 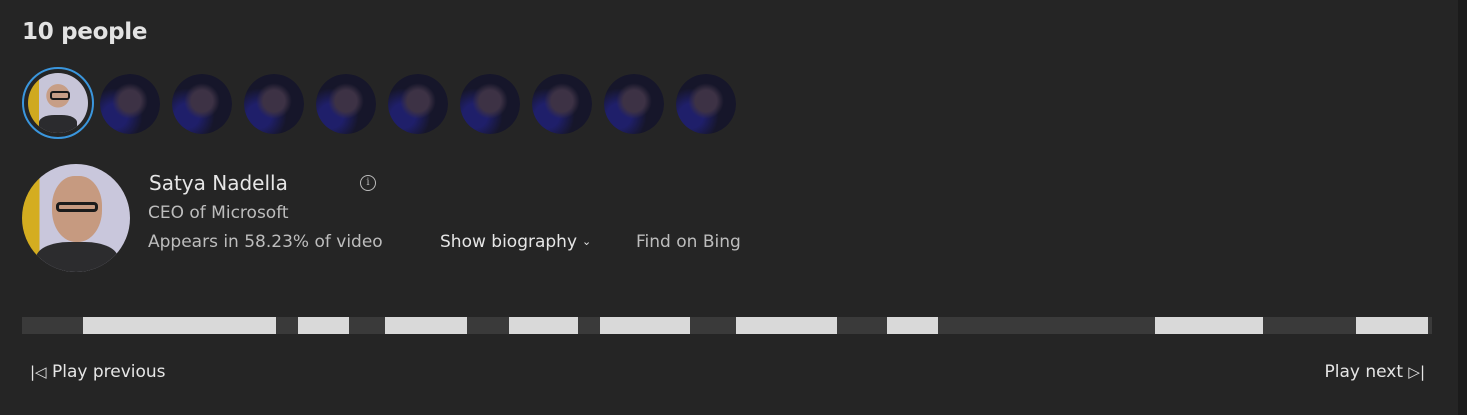 I want to click on chevron-down-icon: ⌄, so click(x=587, y=241).